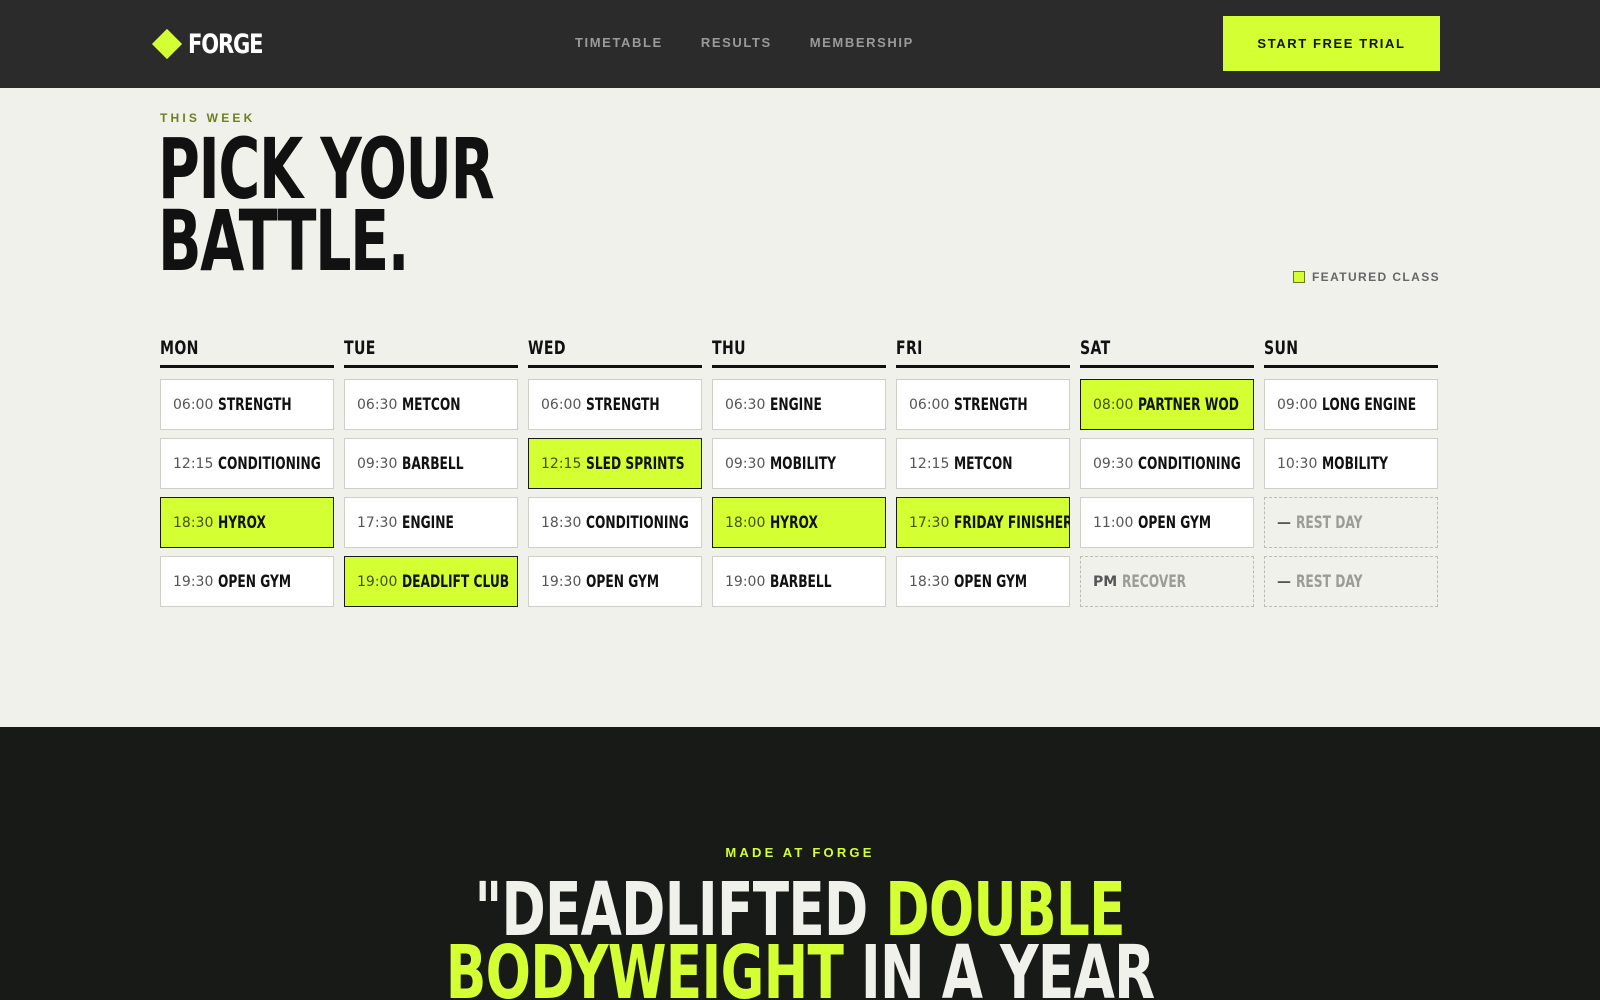 The image size is (1600, 1000). I want to click on featured-class-slot: 18:00 HYROX, so click(799, 522).